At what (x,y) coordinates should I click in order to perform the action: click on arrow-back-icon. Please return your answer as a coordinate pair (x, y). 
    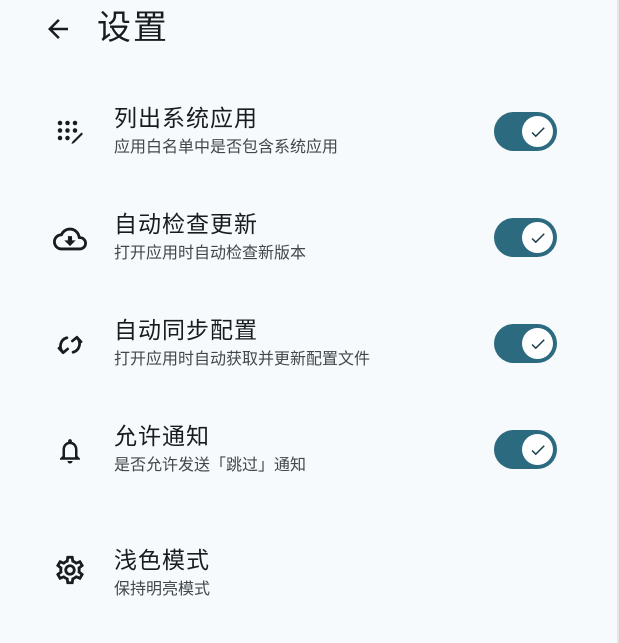
    Looking at the image, I should click on (58, 29).